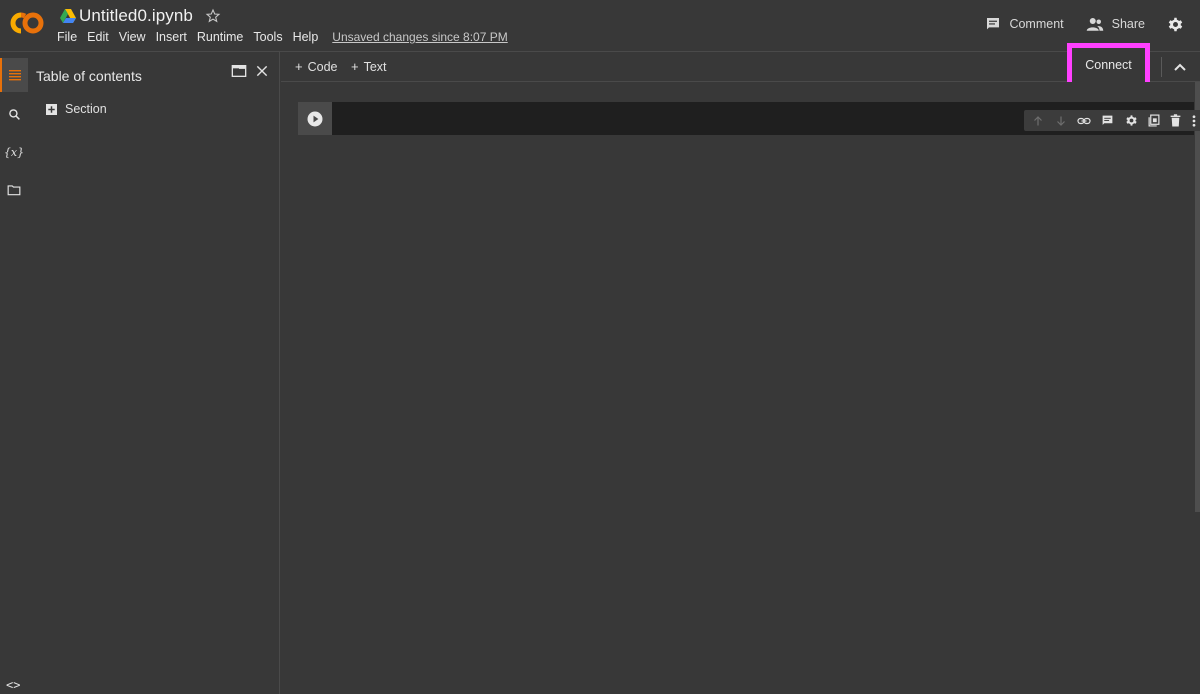  What do you see at coordinates (132, 37) in the screenshot?
I see `menu-view: View` at bounding box center [132, 37].